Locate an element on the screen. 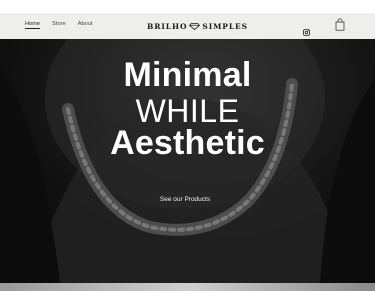 Image resolution: width=375 pixels, height=291 pixels. shopping-bag-icon is located at coordinates (340, 24).